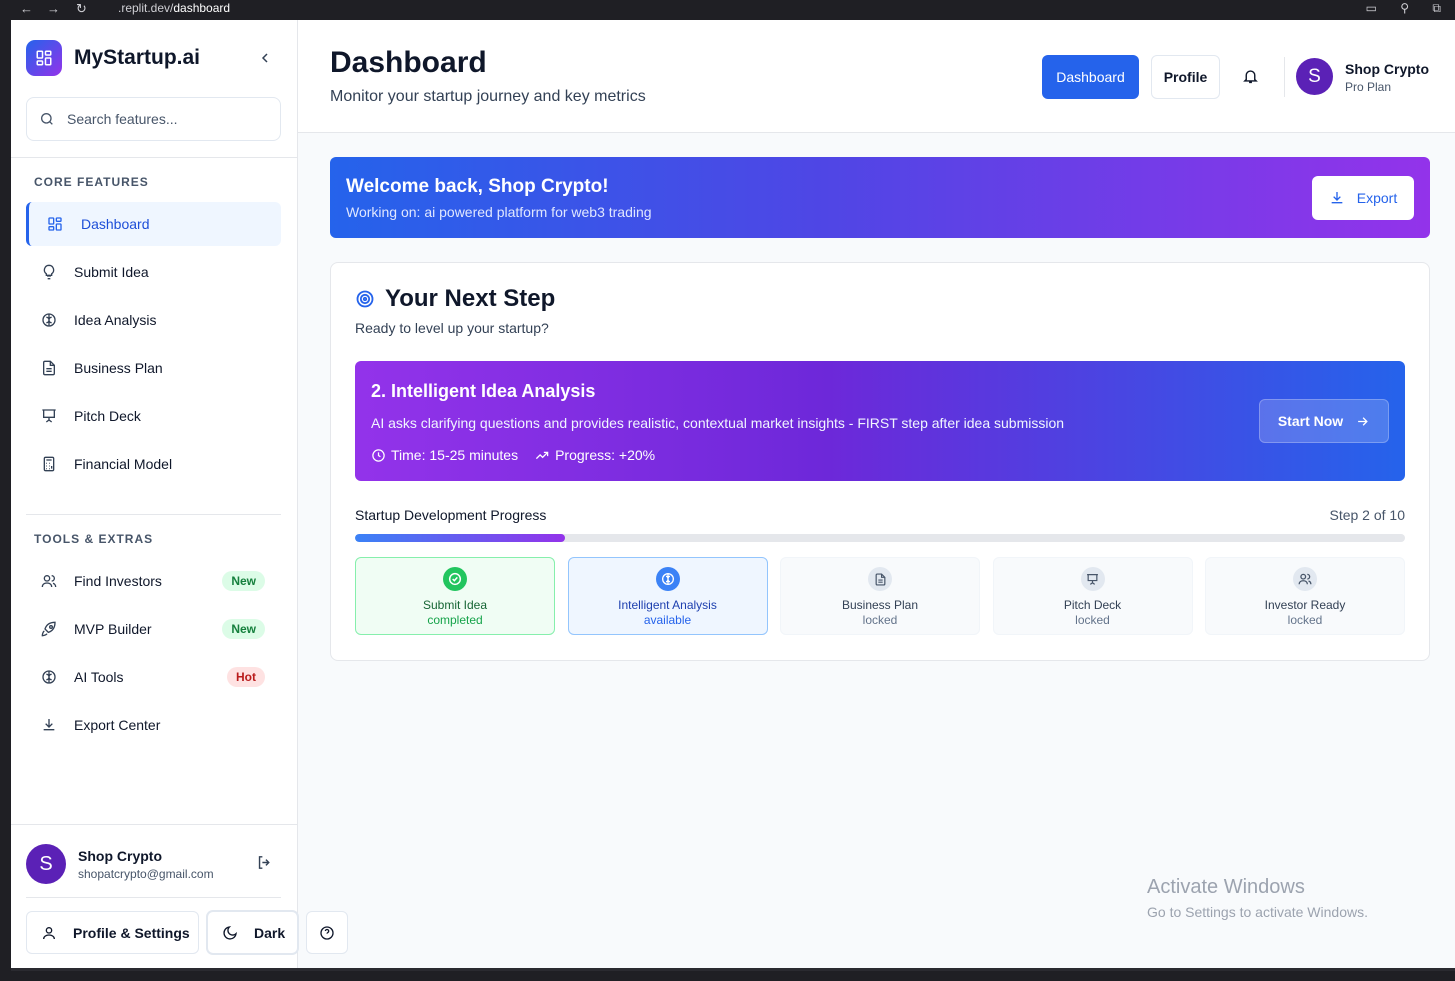 This screenshot has height=981, width=1455. Describe the element at coordinates (137, 57) in the screenshot. I see `brand-name: MyStartup.ai` at that location.